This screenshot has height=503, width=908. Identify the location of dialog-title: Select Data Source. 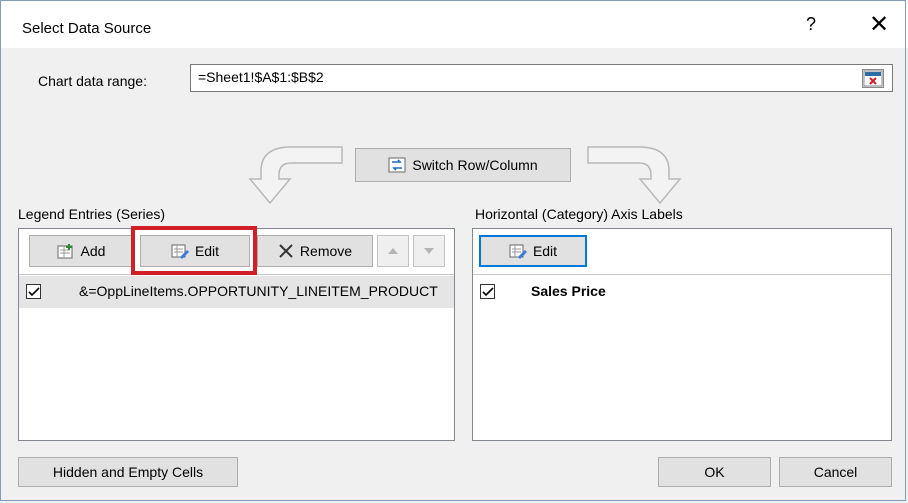
(87, 28).